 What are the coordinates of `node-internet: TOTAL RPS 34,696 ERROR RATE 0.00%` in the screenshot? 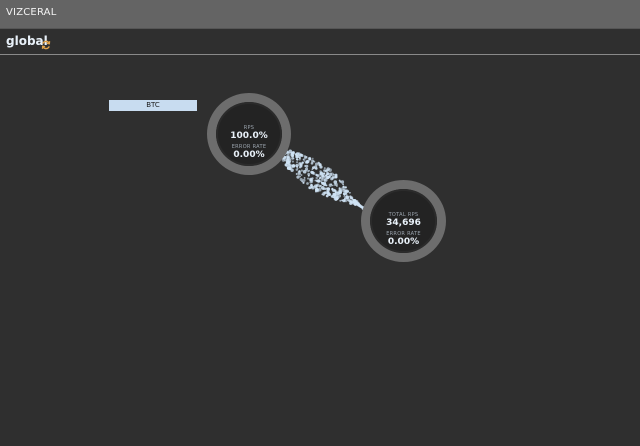 It's located at (403, 221).